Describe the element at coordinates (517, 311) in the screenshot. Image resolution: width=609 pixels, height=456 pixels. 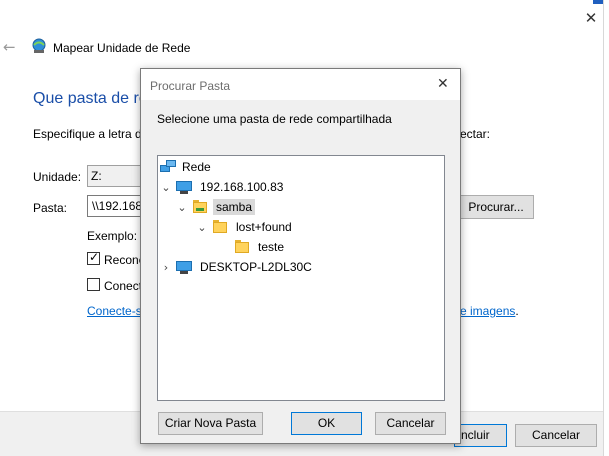
I see `images-link-tail: .` at that location.